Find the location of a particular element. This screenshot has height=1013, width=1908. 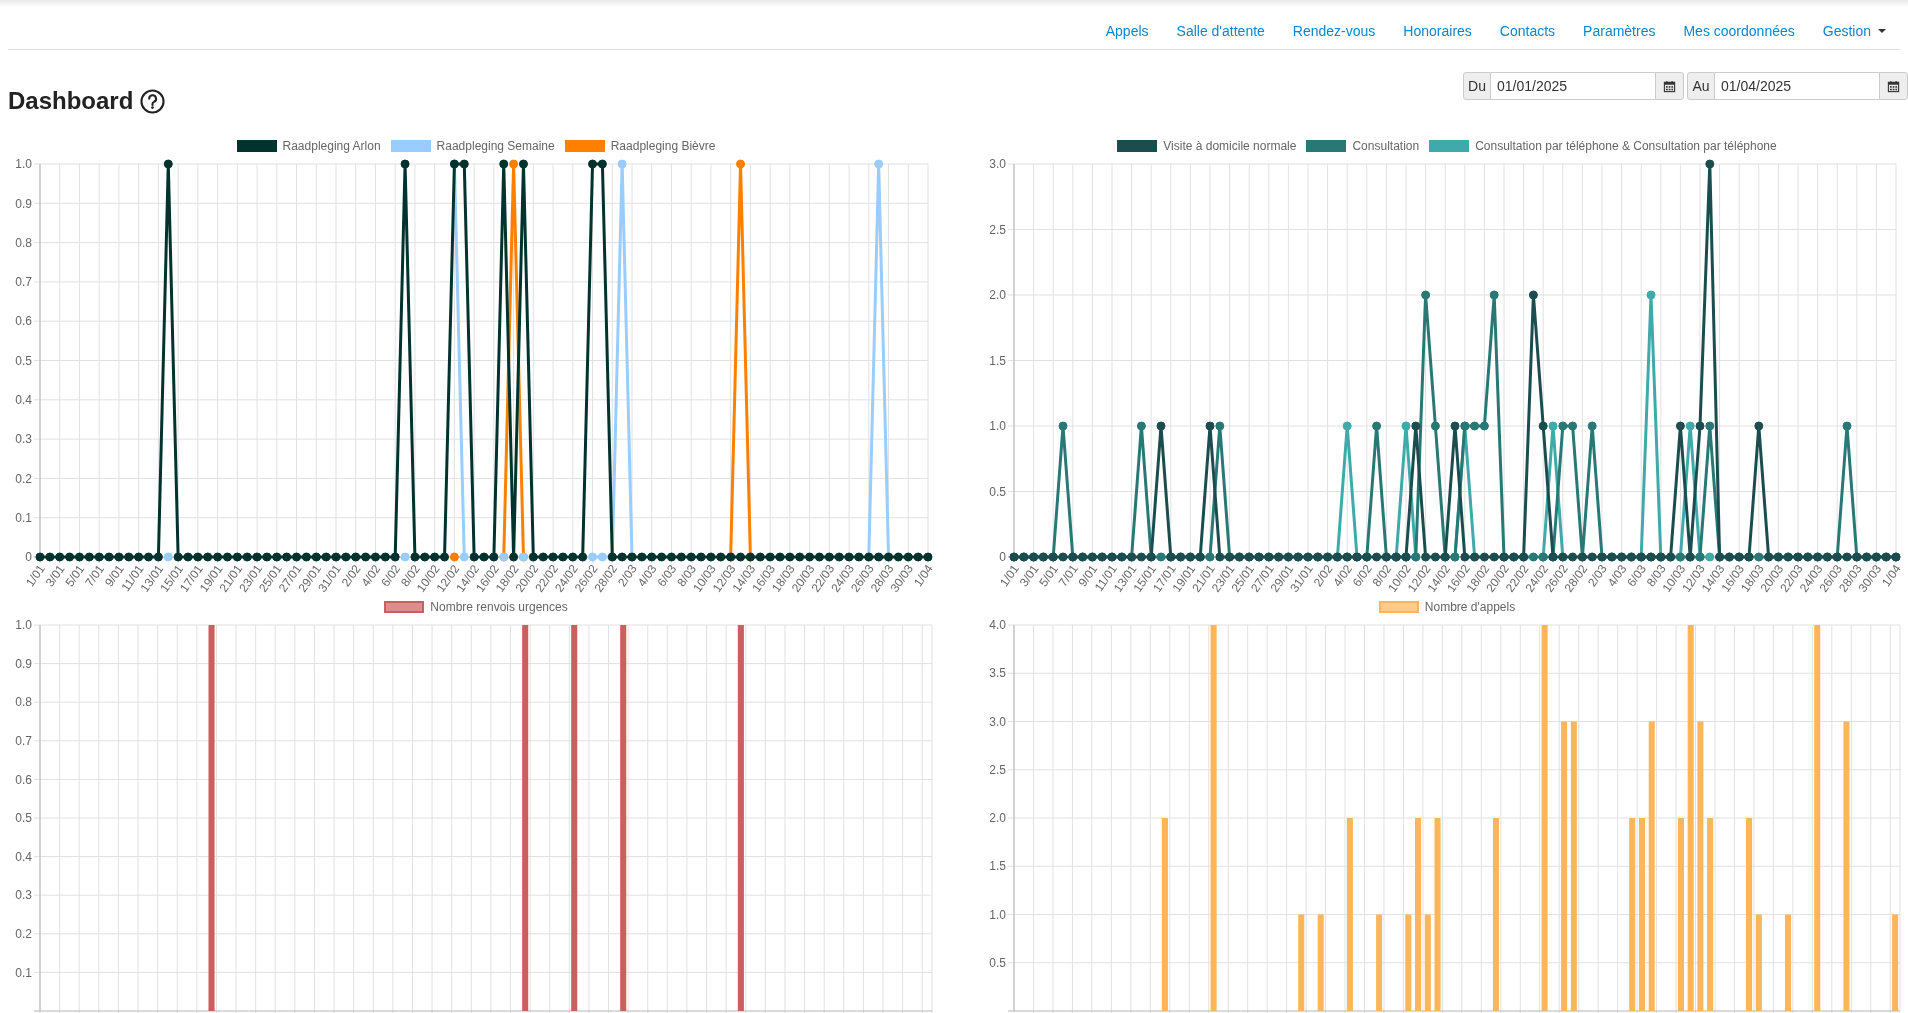

y-axis-label: 0.3 is located at coordinates (23, 439).